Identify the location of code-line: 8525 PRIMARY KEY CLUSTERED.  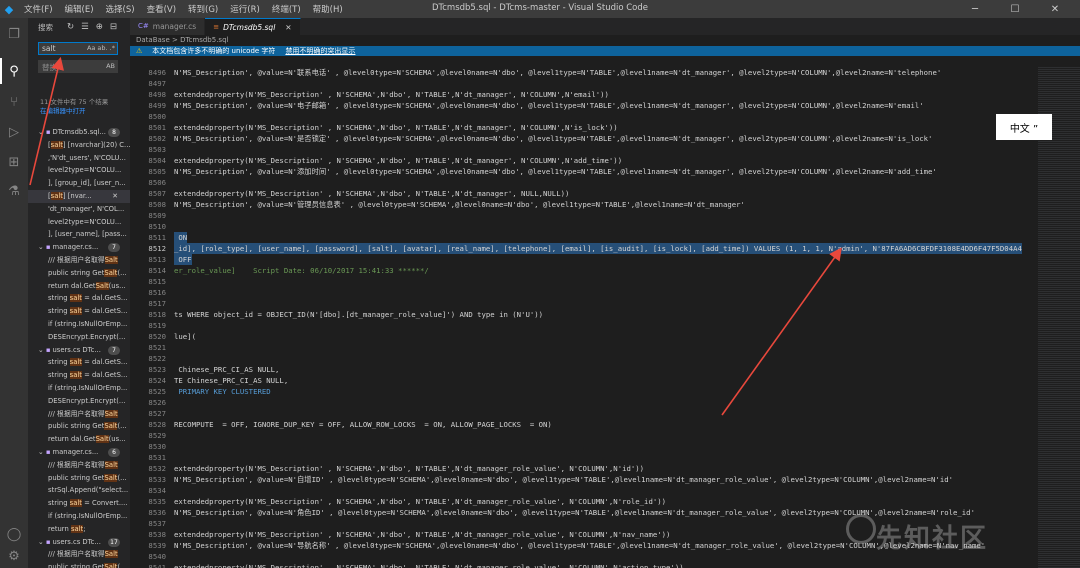
(605, 391).